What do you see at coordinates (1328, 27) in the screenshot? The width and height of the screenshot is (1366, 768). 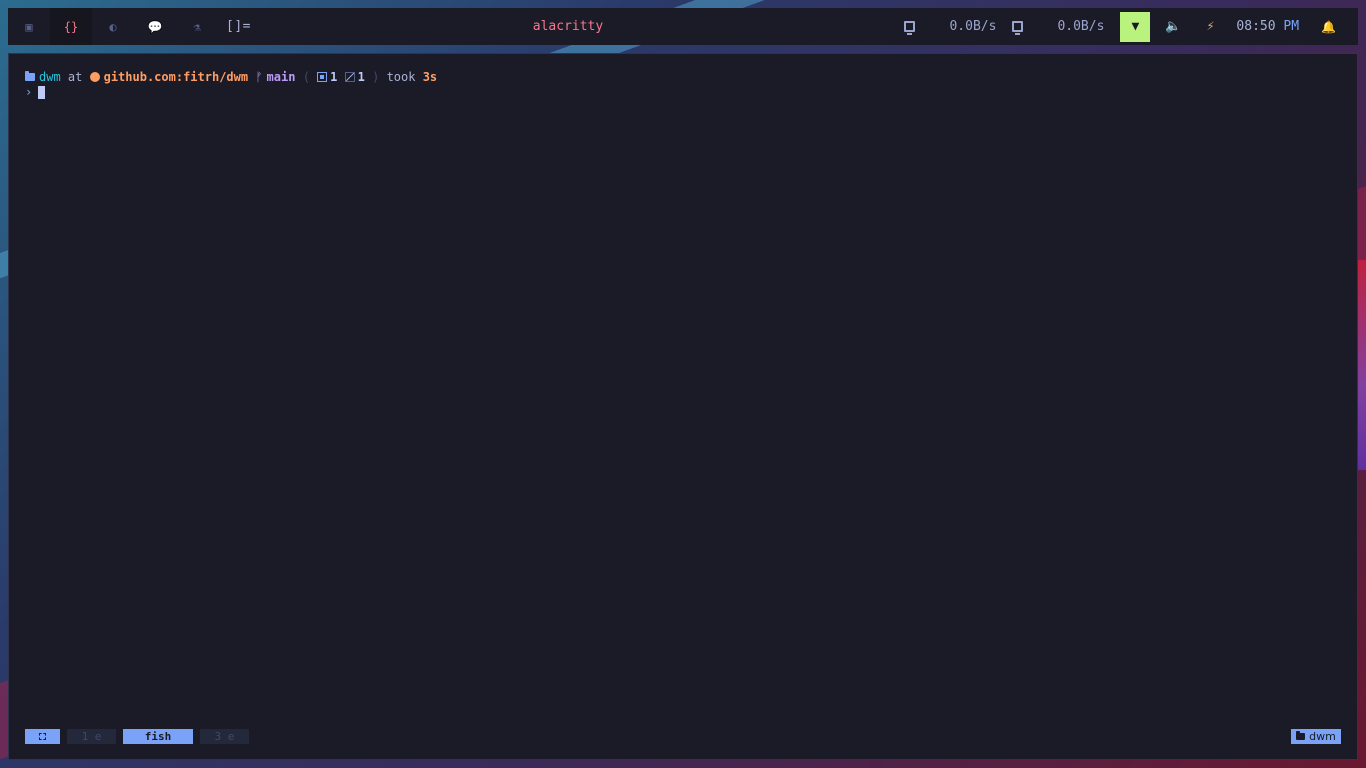 I see `notification-bell-icon: 🔔` at bounding box center [1328, 27].